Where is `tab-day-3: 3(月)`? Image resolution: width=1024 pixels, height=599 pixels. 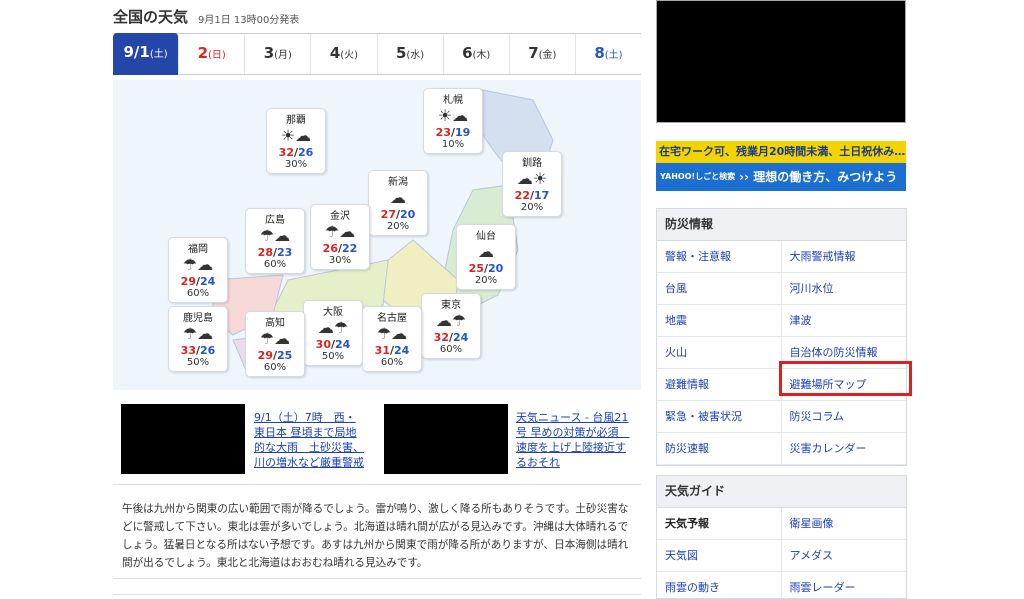 tab-day-3: 3(月) is located at coordinates (278, 54).